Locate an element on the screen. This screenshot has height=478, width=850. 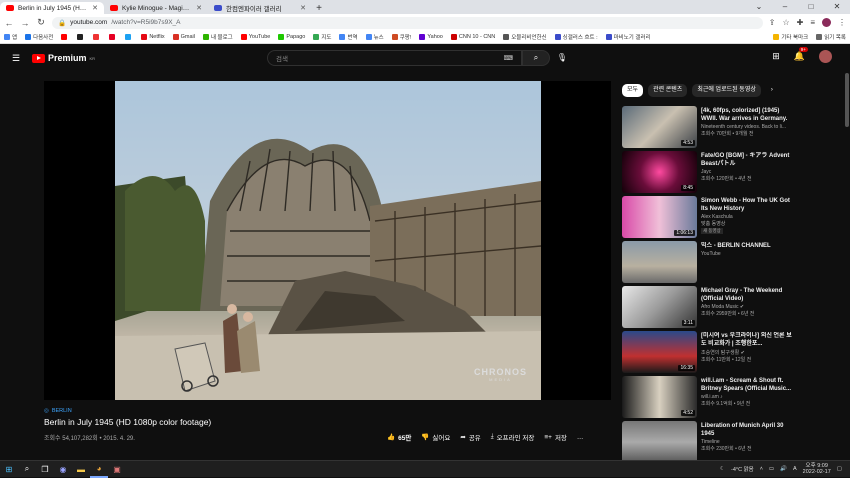
bookmark-item: Gmail is located at coordinates (183, 37).